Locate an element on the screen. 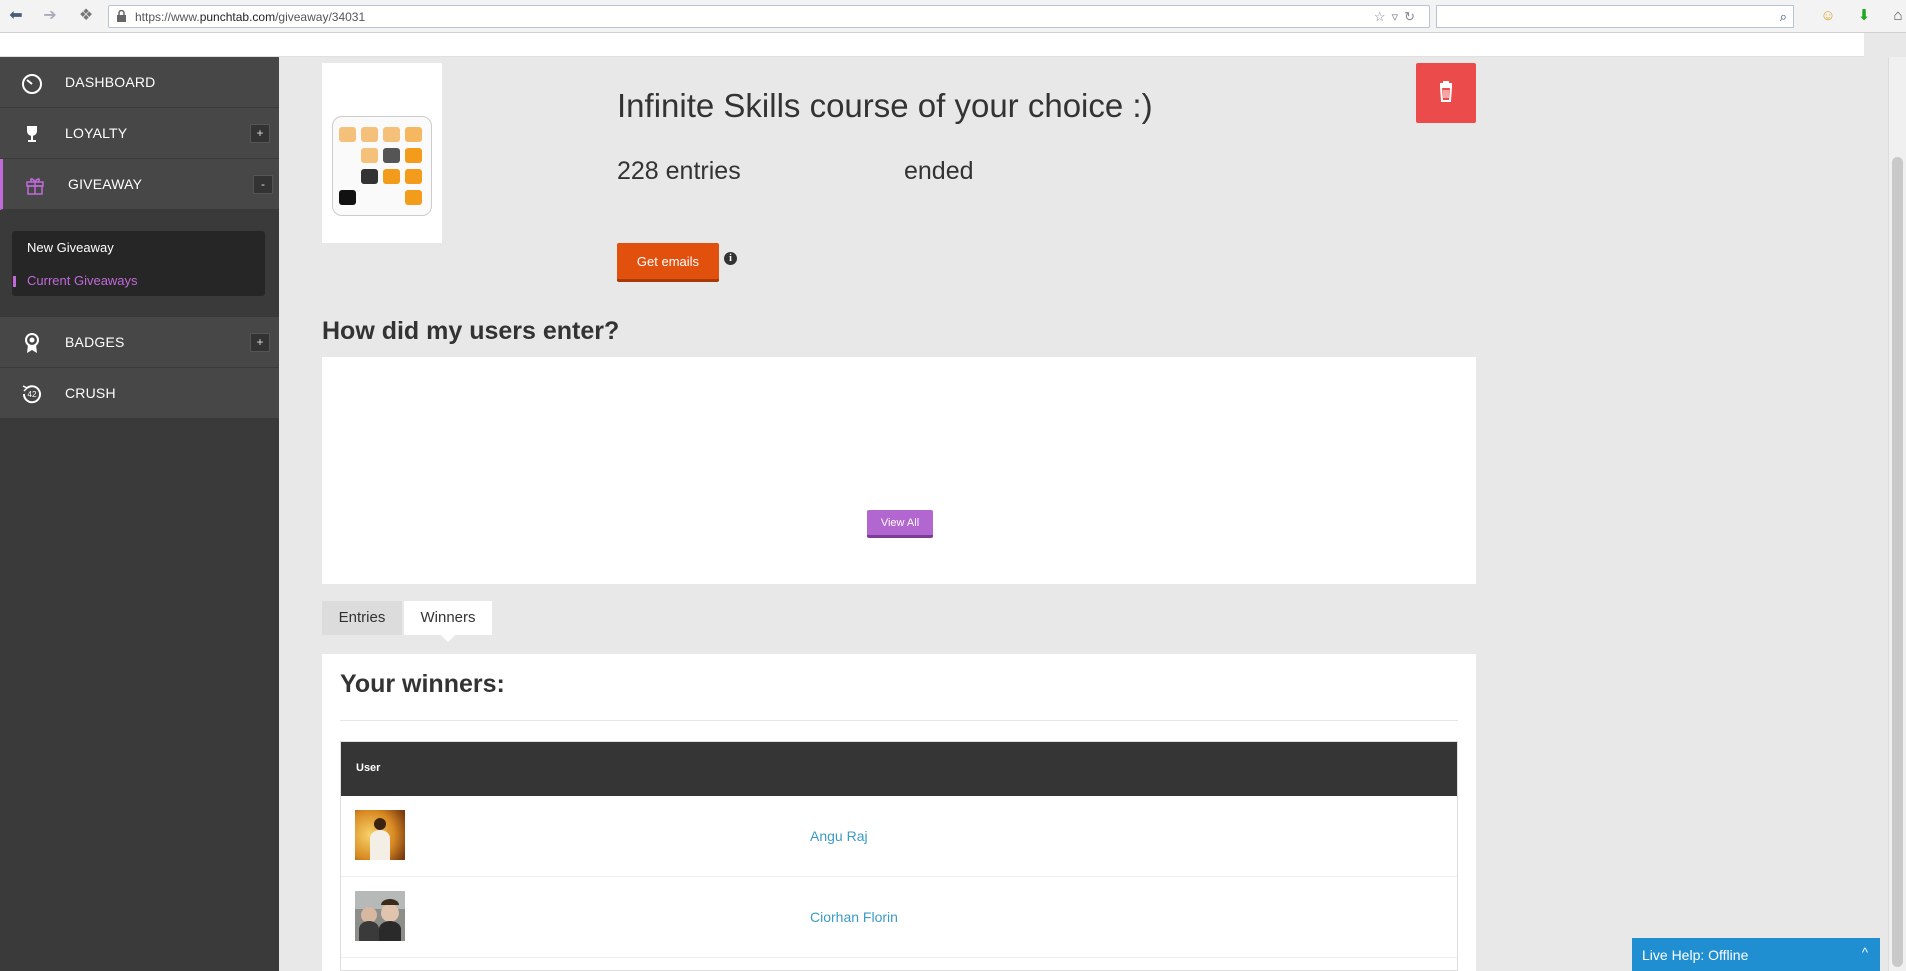 The width and height of the screenshot is (1906, 971). crush-42-icon: 42 is located at coordinates (31, 394).